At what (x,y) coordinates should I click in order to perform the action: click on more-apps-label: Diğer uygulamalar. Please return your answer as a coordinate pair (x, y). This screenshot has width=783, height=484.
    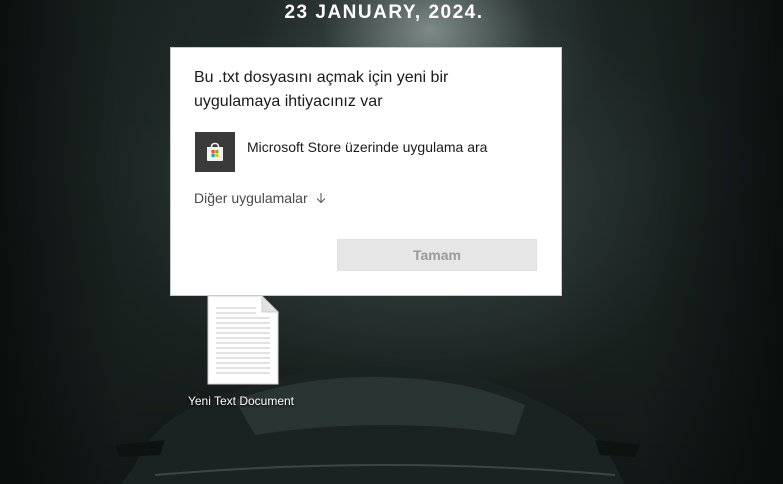
    Looking at the image, I should click on (251, 198).